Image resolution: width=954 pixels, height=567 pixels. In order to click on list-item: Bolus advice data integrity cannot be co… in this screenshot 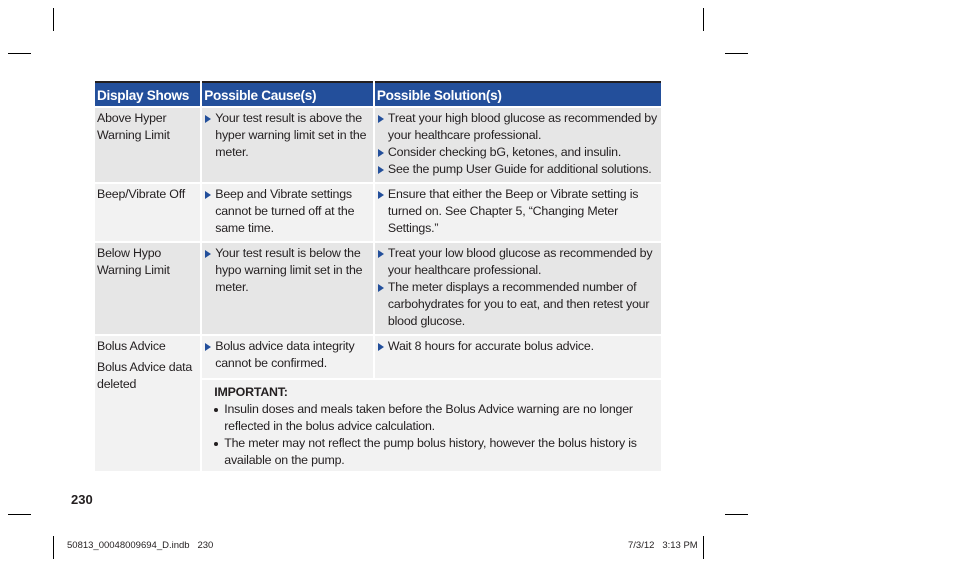, I will do `click(287, 355)`.